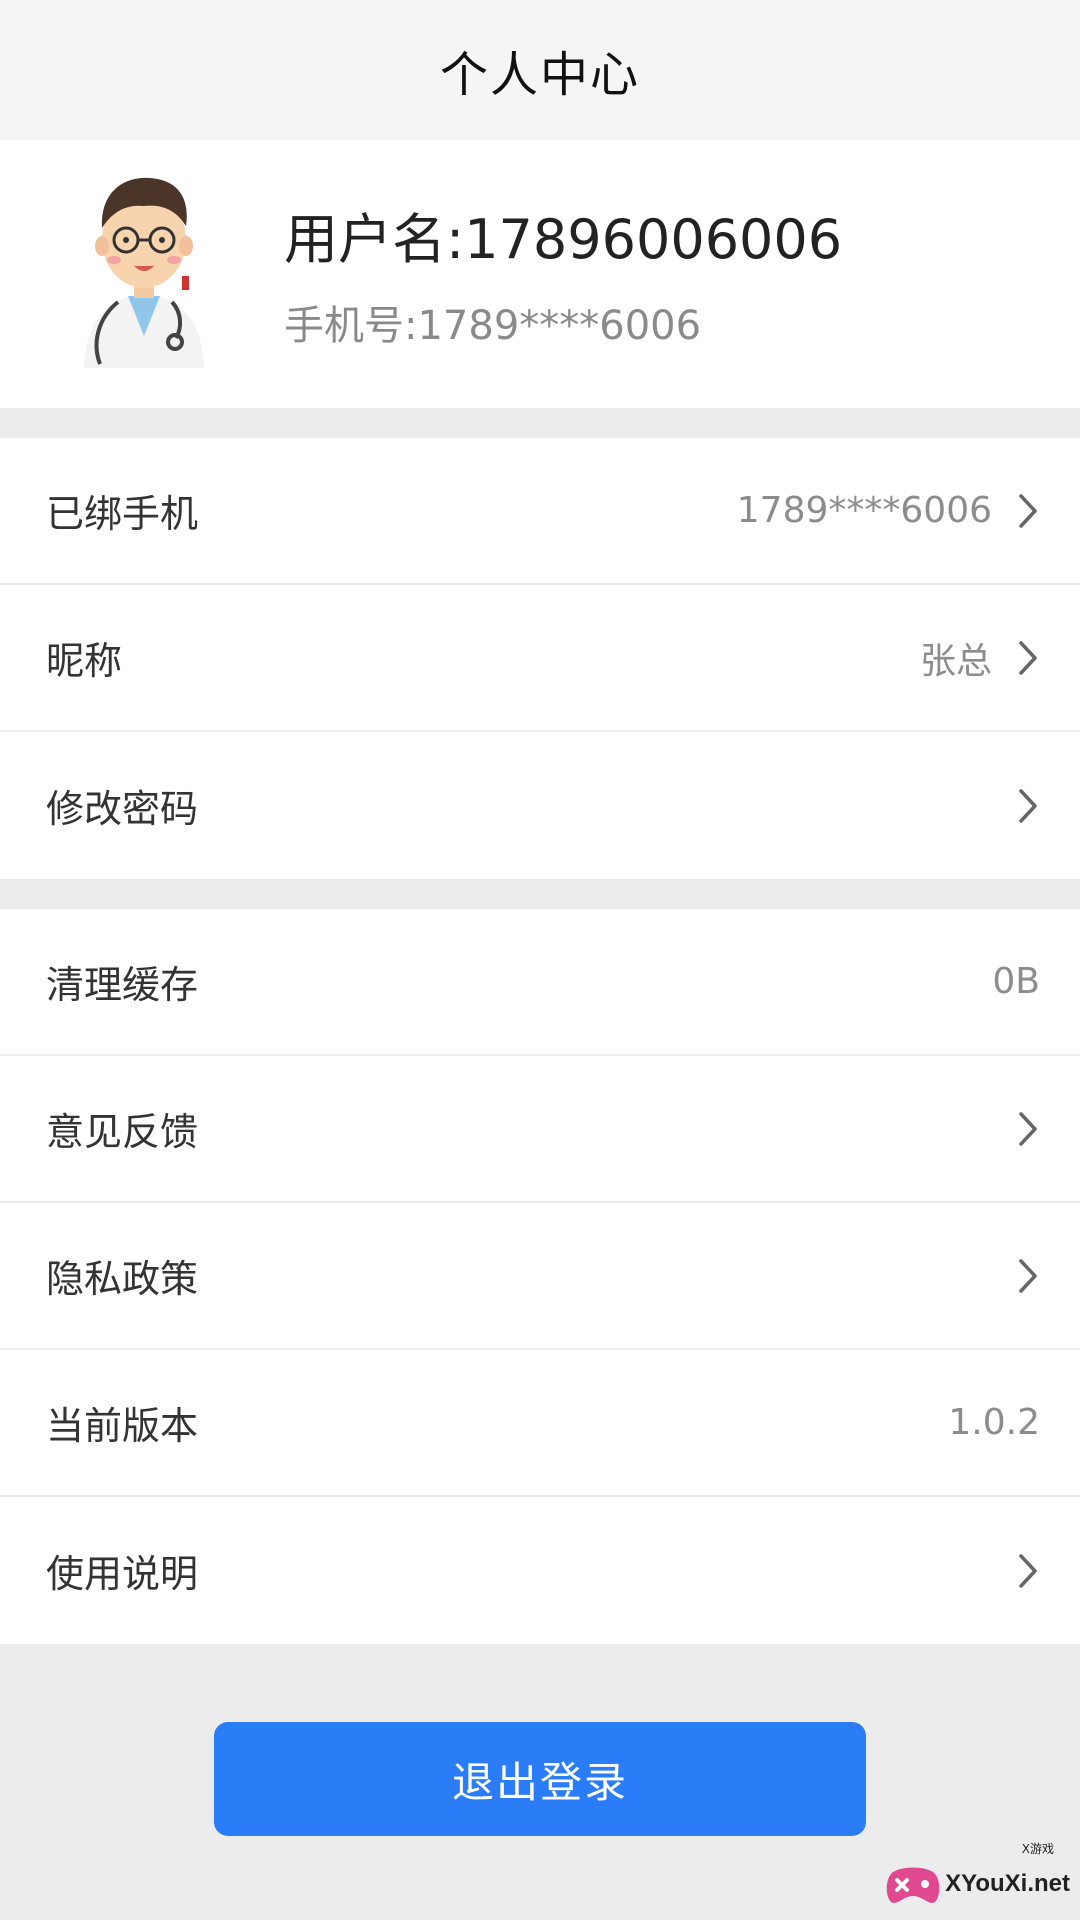 The height and width of the screenshot is (1920, 1080). I want to click on watermark-text: XYouXi.net, so click(1007, 1883).